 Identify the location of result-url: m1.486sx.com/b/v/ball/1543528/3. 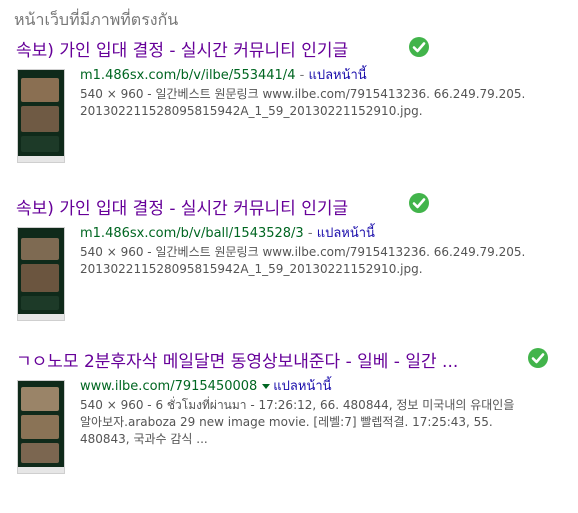
(192, 233).